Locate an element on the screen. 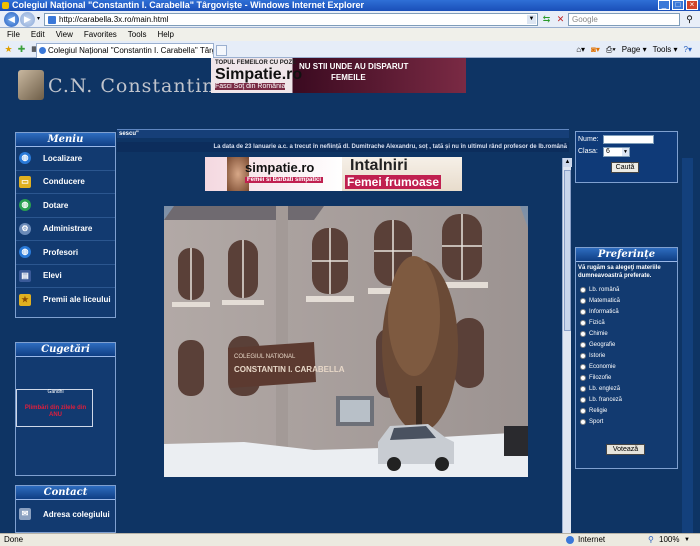  menu-item-label: Elevi is located at coordinates (52, 276).